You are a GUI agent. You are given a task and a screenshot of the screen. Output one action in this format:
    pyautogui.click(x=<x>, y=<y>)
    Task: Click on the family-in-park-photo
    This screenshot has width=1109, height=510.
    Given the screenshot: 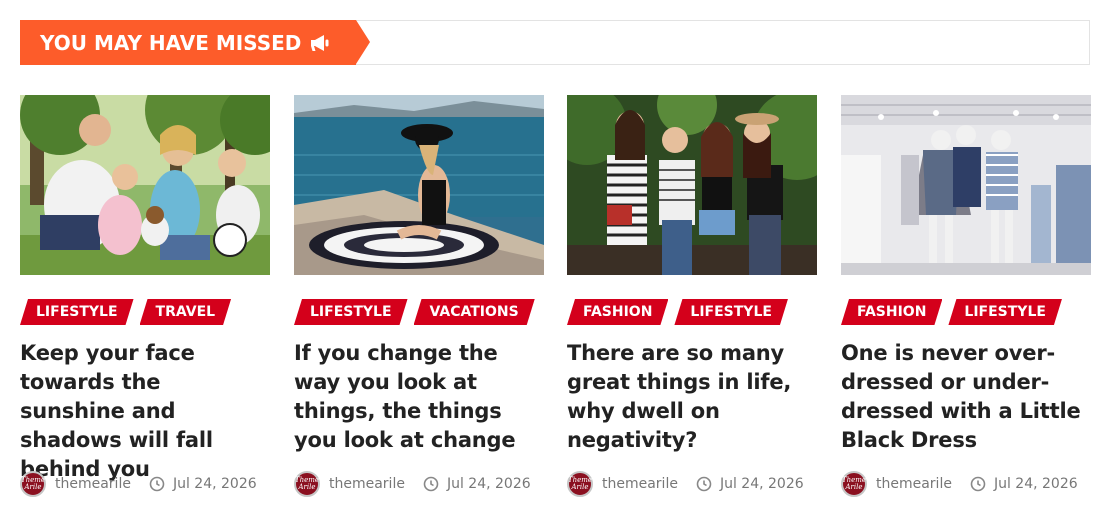 What is the action you would take?
    pyautogui.click(x=145, y=185)
    